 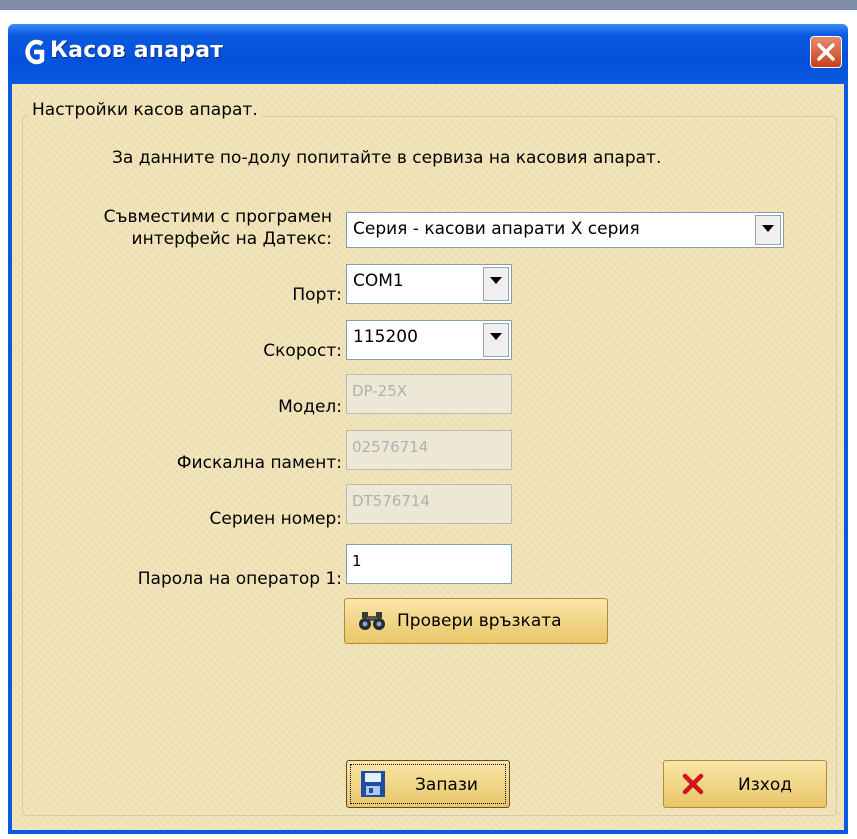 I want to click on check-connection-button: Провери връзката, so click(x=476, y=621).